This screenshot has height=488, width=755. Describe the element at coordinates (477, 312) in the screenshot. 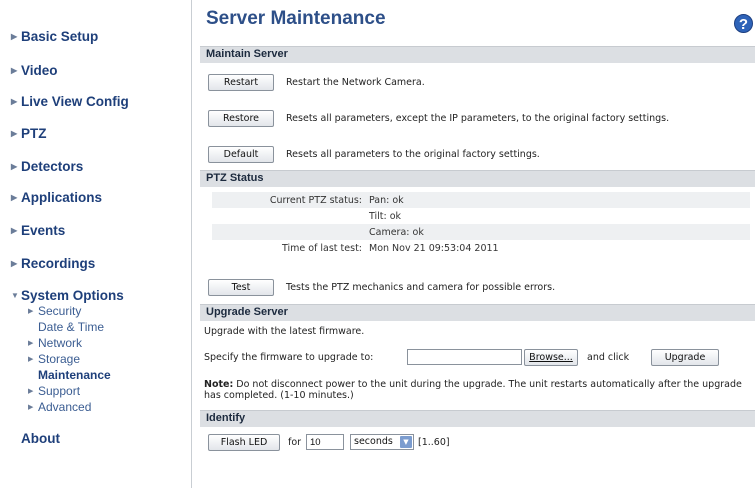

I see `section-header-upgrade-server: Upgrade Server` at that location.